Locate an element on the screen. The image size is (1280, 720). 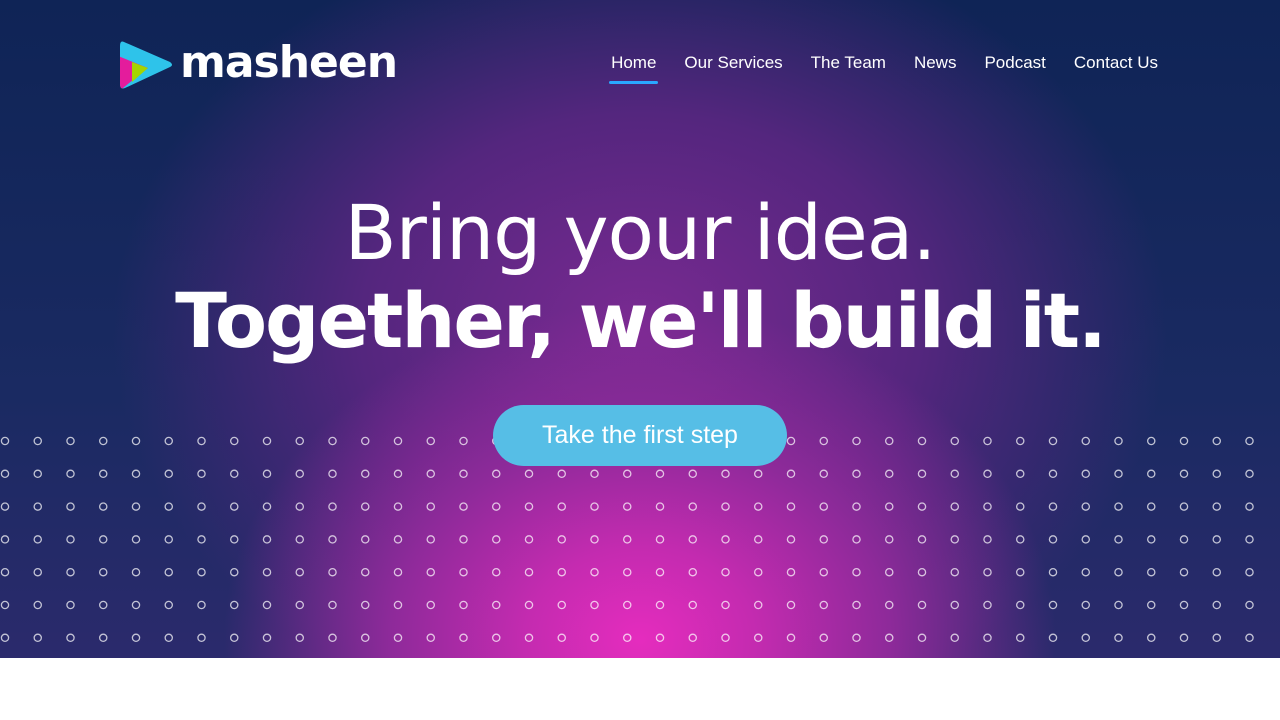
nav-item-the-team: The Team is located at coordinates (848, 67).